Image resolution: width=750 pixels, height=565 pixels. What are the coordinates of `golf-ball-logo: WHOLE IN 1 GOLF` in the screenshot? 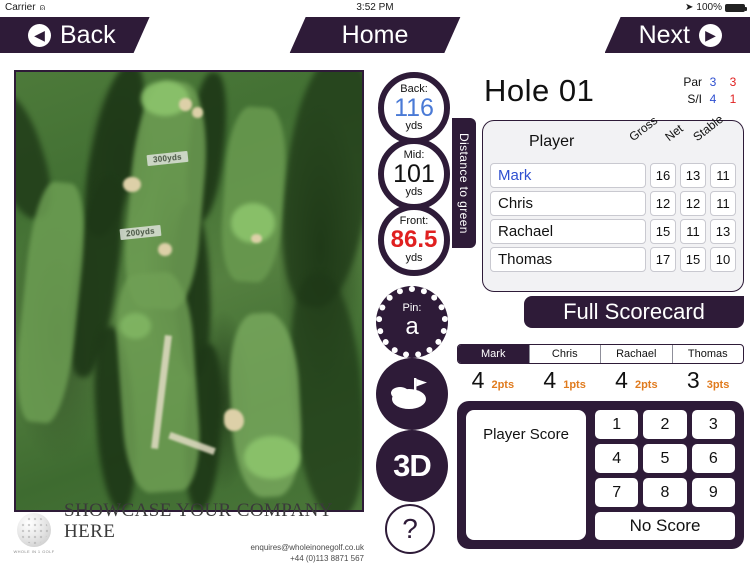 It's located at (33, 533).